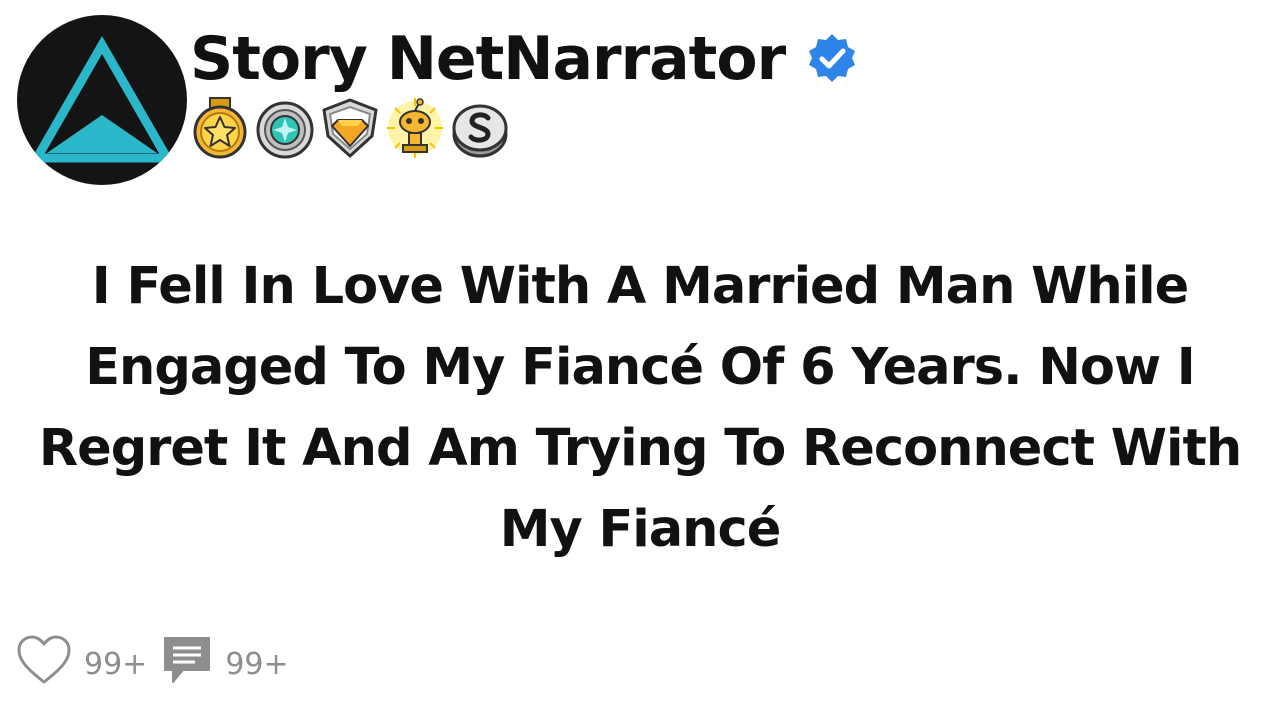 This screenshot has height=720, width=1280. What do you see at coordinates (220, 128) in the screenshot?
I see `star-medal-icon` at bounding box center [220, 128].